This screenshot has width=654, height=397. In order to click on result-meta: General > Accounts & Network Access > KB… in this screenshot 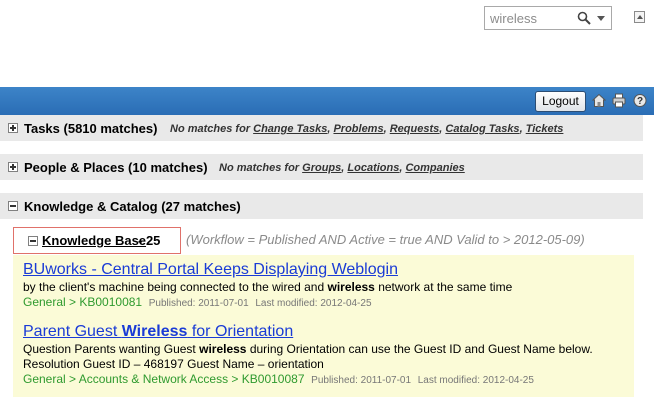, I will do `click(278, 379)`.